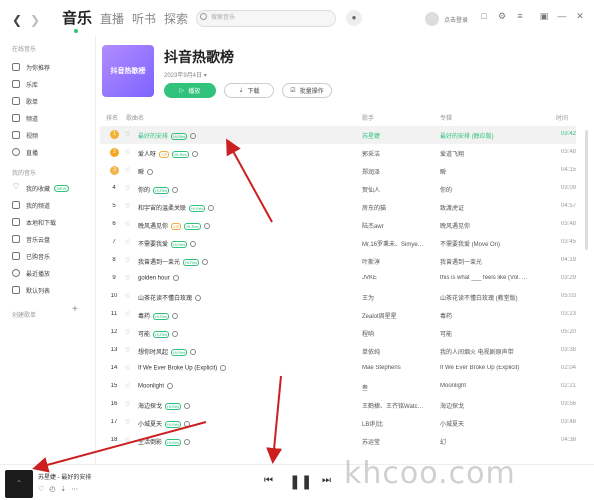 This screenshot has height=500, width=594. What do you see at coordinates (274, 419) in the screenshot?
I see `arrow-to-play-controls` at bounding box center [274, 419].